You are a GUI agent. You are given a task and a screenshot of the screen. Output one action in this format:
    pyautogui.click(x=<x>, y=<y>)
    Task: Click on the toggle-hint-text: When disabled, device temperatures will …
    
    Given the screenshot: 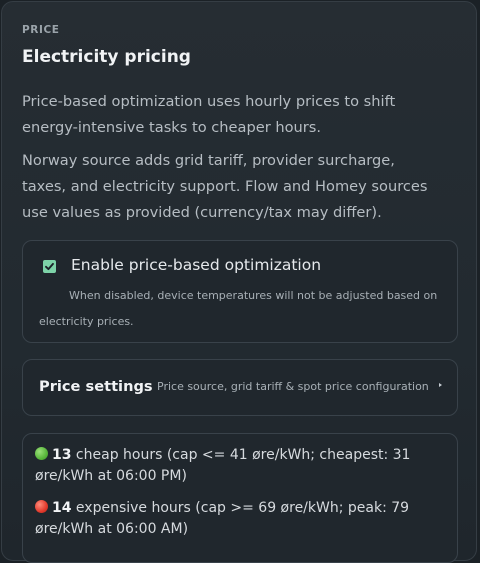 What is the action you would take?
    pyautogui.click(x=238, y=308)
    